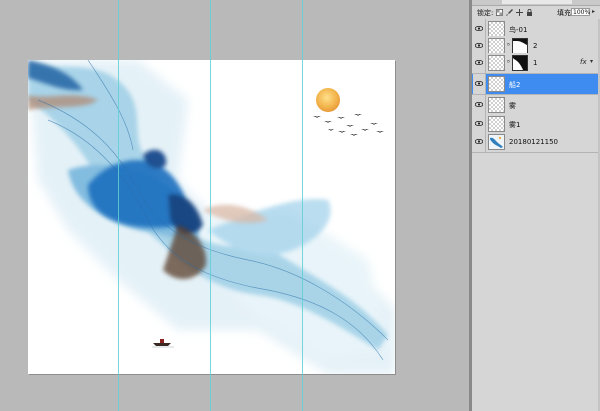 Image resolution: width=600 pixels, height=411 pixels. I want to click on layer-name: 2, so click(535, 46).